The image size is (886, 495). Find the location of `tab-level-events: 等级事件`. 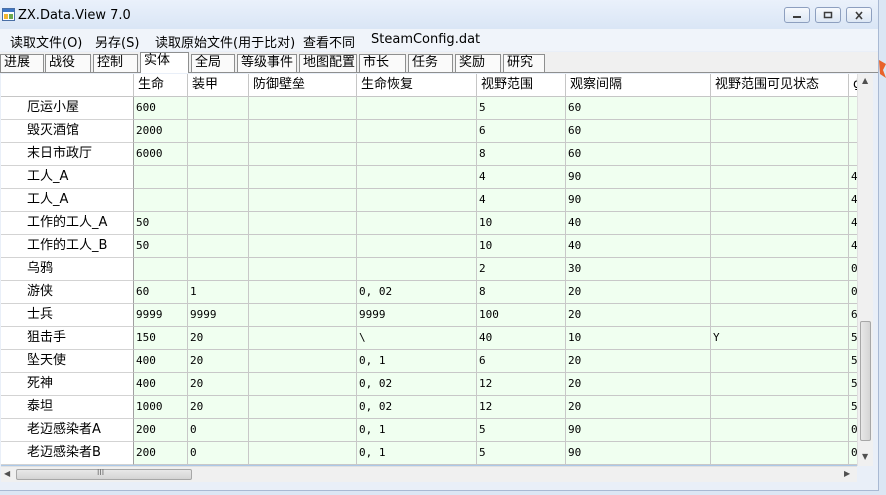

tab-level-events: 等级事件 is located at coordinates (267, 63).